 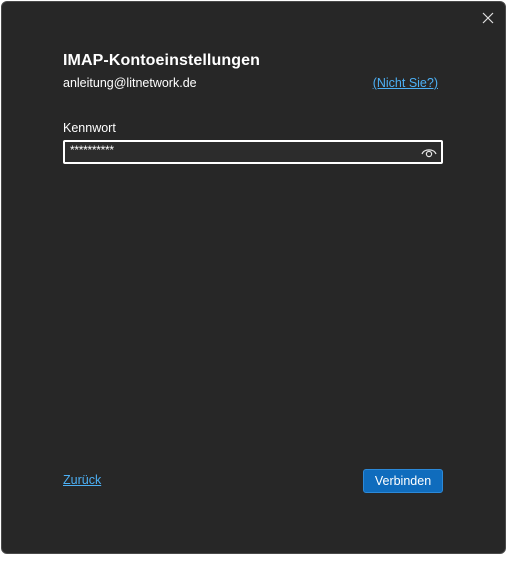 What do you see at coordinates (89, 128) in the screenshot?
I see `password-label: Kennwort` at bounding box center [89, 128].